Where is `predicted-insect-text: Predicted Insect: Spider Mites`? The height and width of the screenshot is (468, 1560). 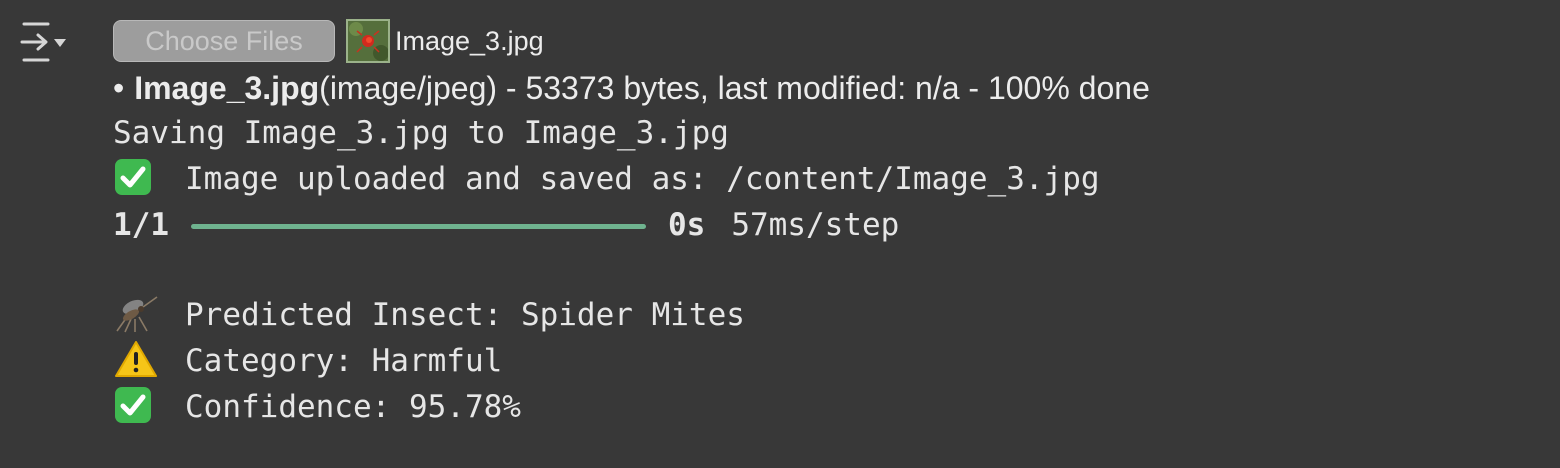 predicted-insect-text: Predicted Insect: Spider Mites is located at coordinates (465, 315).